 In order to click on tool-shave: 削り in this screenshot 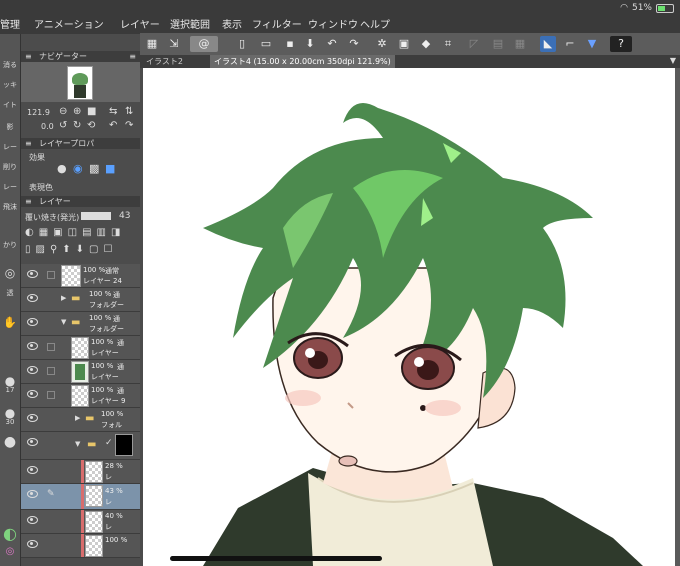, I will do `click(10, 167)`.